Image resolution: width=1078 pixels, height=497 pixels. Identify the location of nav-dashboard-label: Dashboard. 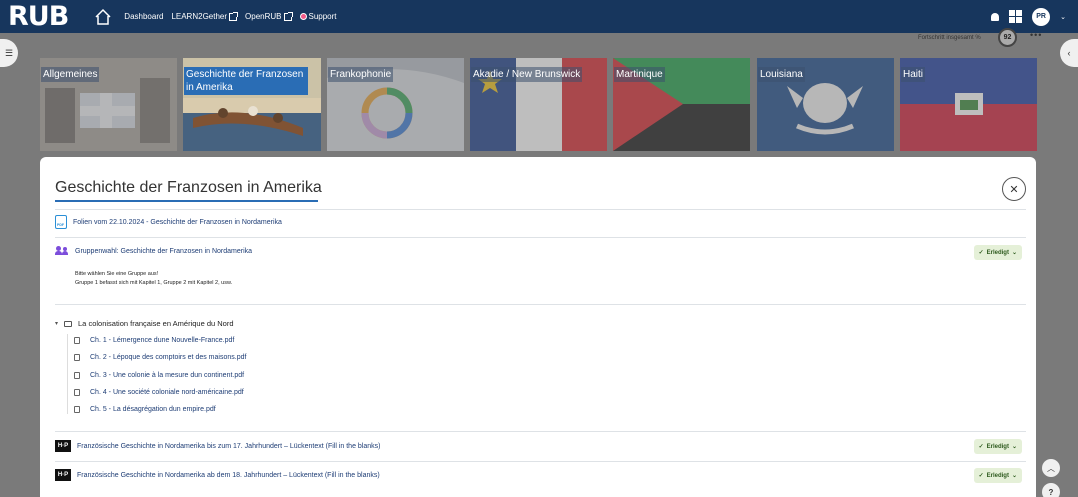
(144, 16).